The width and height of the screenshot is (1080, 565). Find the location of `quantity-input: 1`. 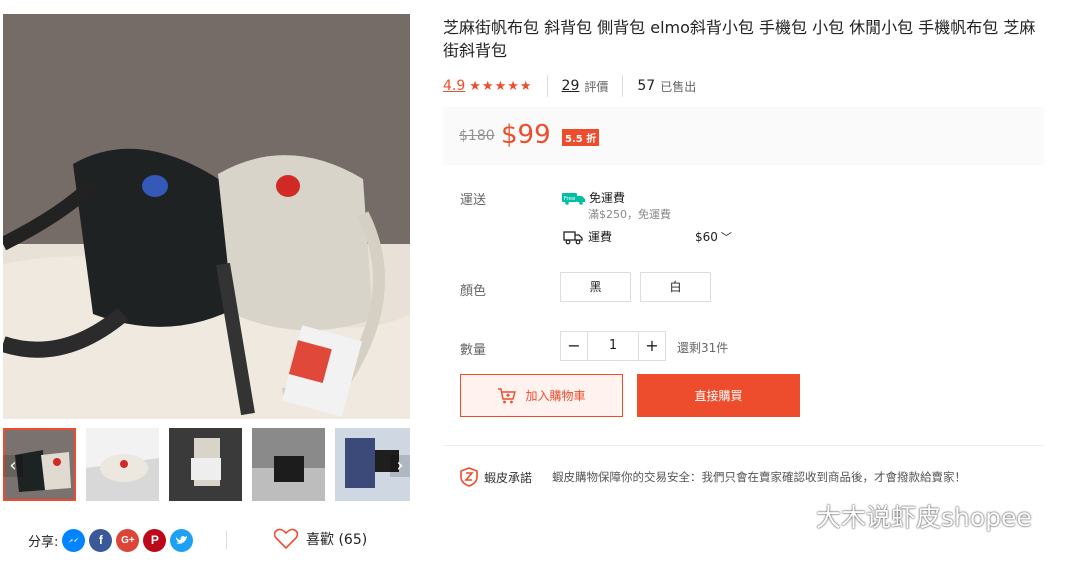

quantity-input: 1 is located at coordinates (613, 346).